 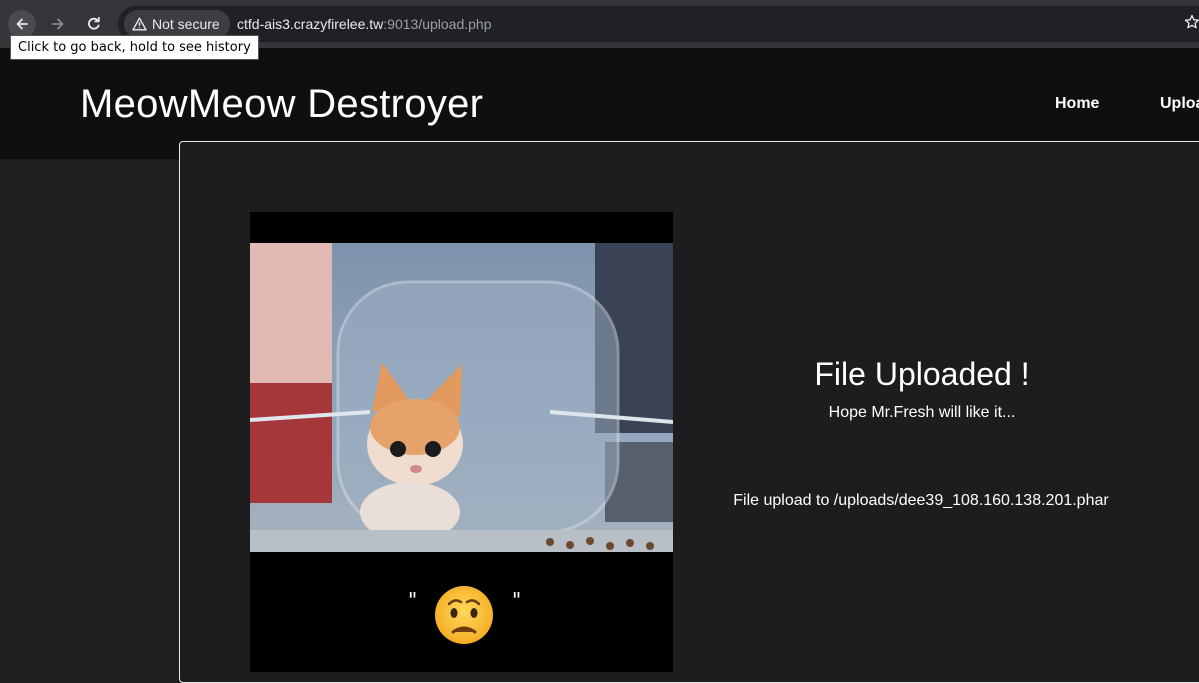 I want to click on back-arrow-icon, so click(x=22, y=24).